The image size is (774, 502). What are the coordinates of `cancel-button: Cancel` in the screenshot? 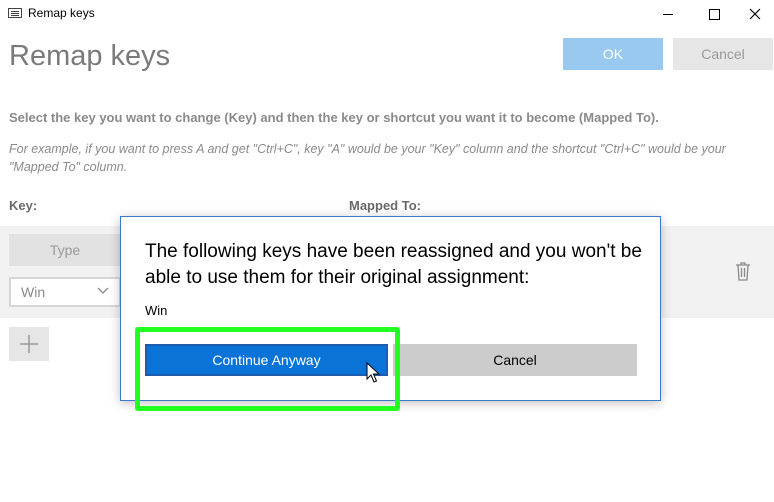 It's located at (723, 54).